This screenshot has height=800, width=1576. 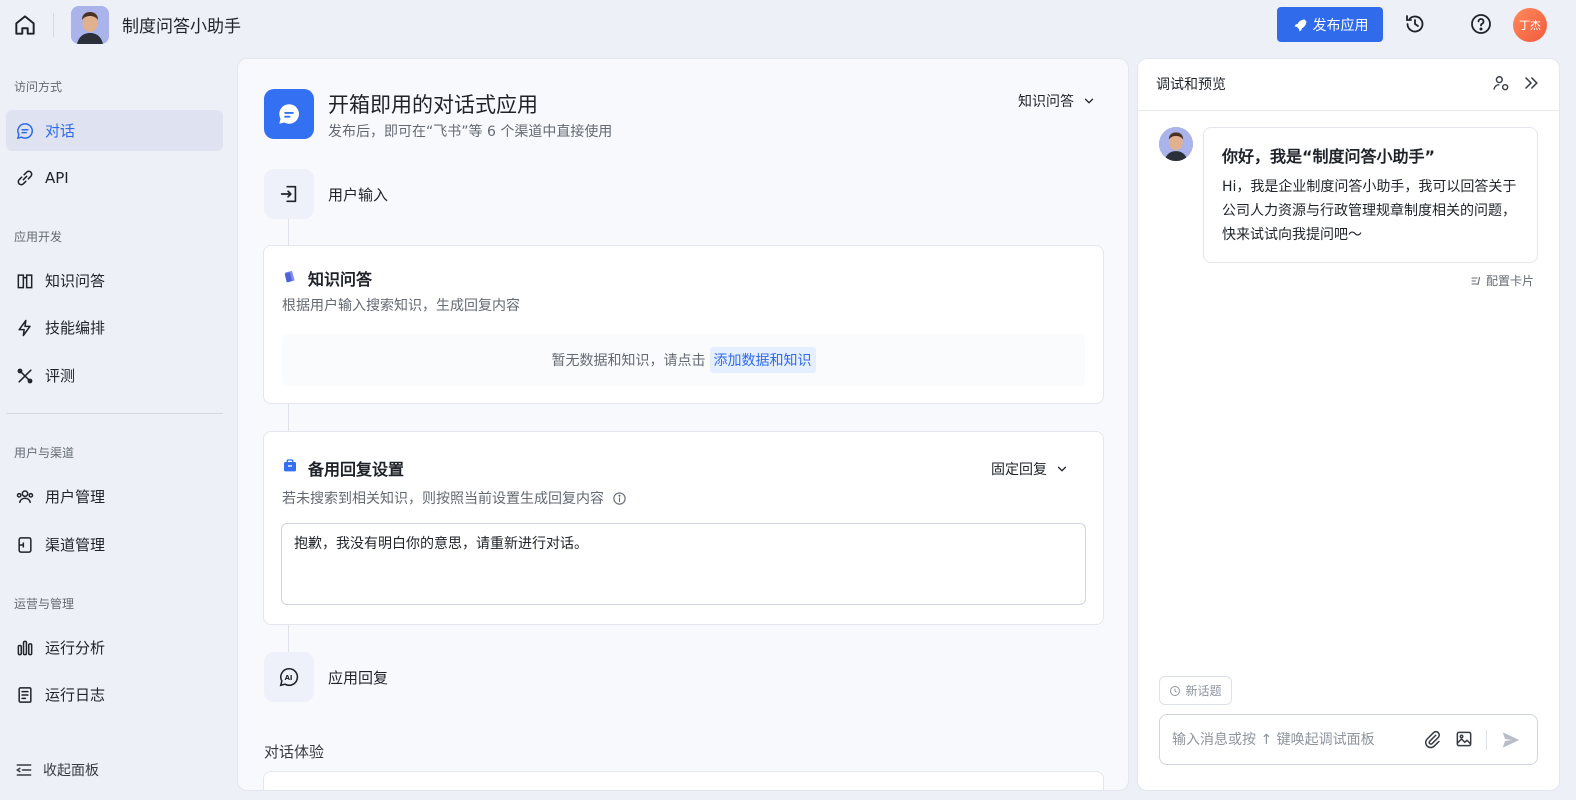 I want to click on bot-avatar, so click(x=1176, y=144).